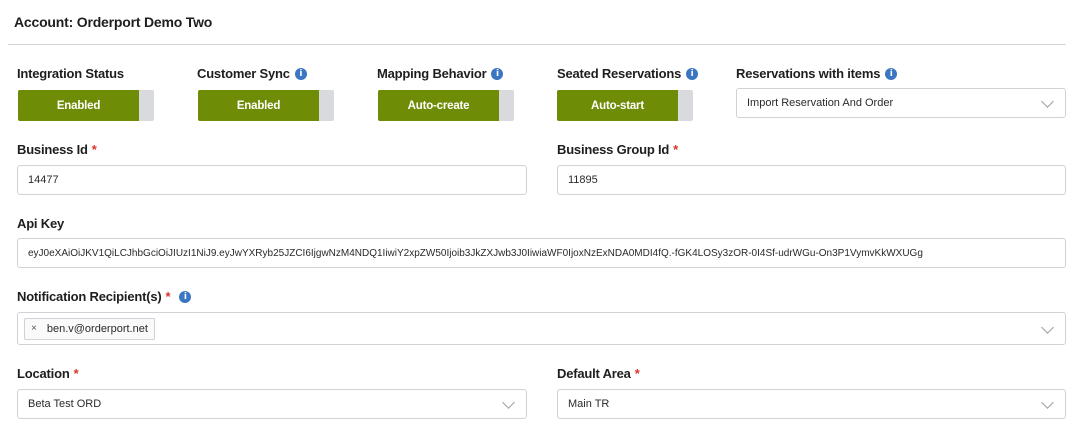  Describe the element at coordinates (113, 22) in the screenshot. I see `account-title: Account: Orderport Demo Two` at that location.